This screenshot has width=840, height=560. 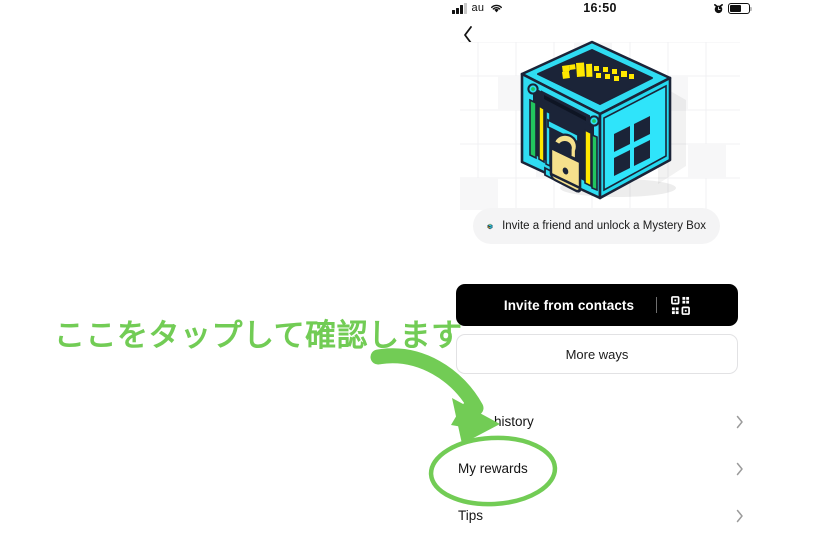 What do you see at coordinates (471, 515) in the screenshot?
I see `list-item-label: Tips` at bounding box center [471, 515].